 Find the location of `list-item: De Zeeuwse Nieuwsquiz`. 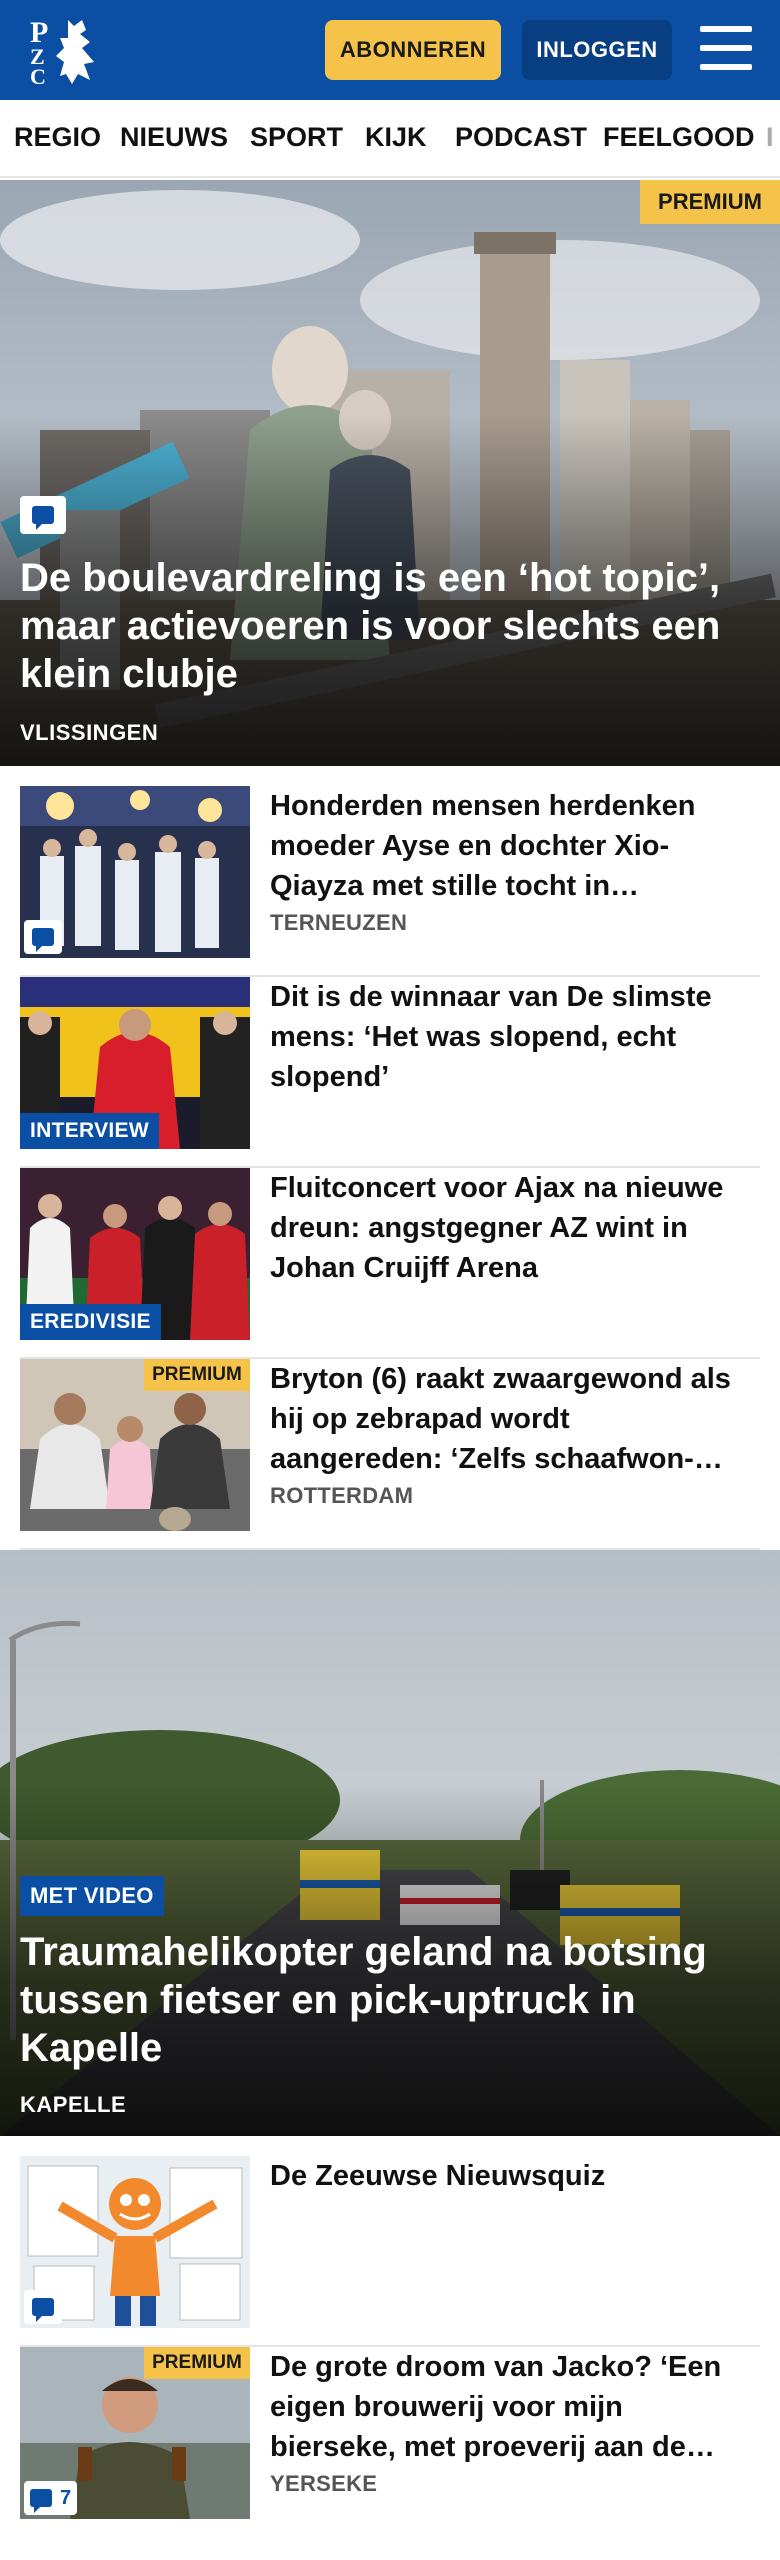

list-item: De Zeeuwse Nieuwsquiz is located at coordinates (390, 2251).